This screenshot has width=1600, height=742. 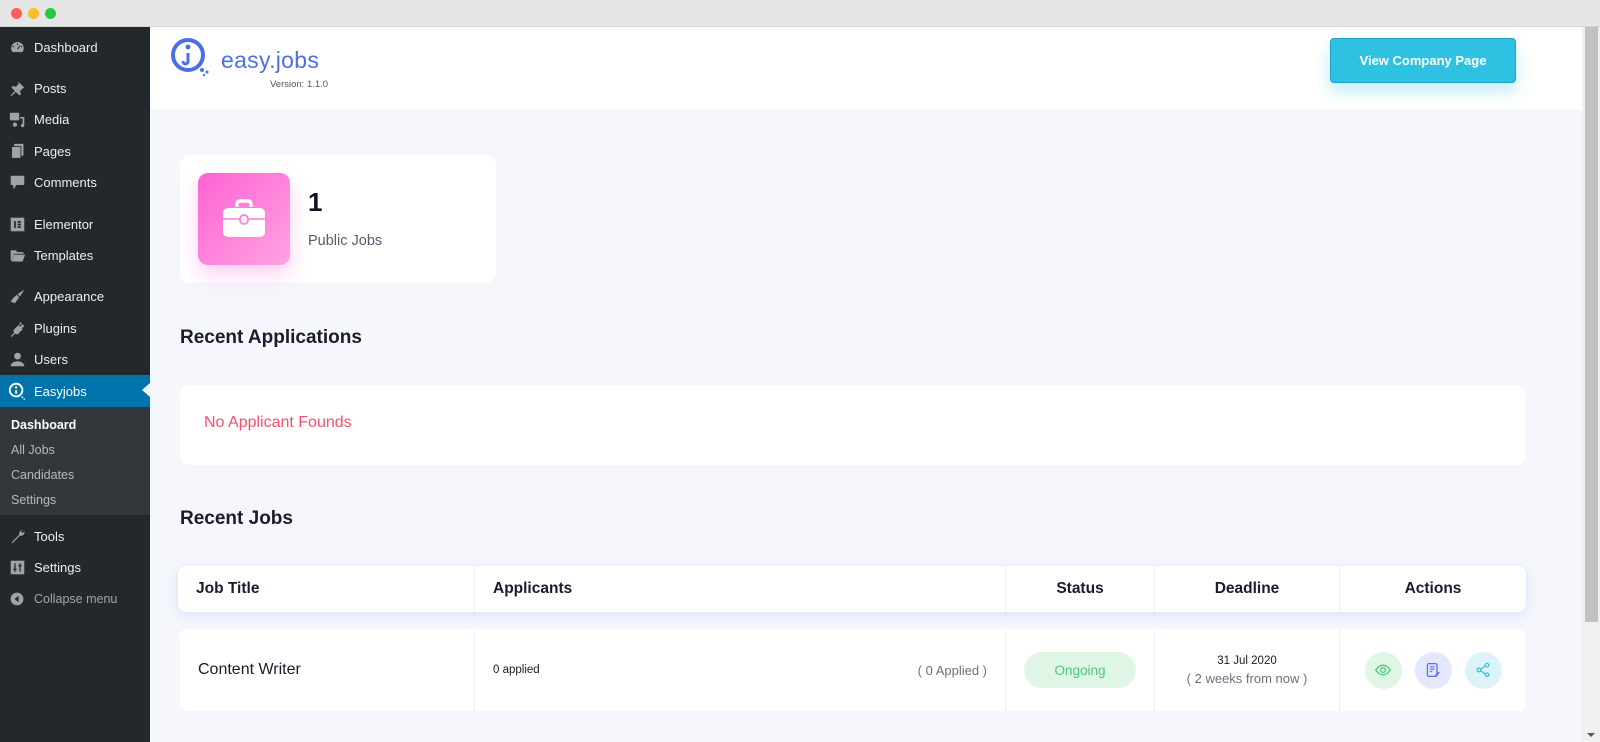 I want to click on sidebar-item-posts: Posts, so click(x=75, y=88).